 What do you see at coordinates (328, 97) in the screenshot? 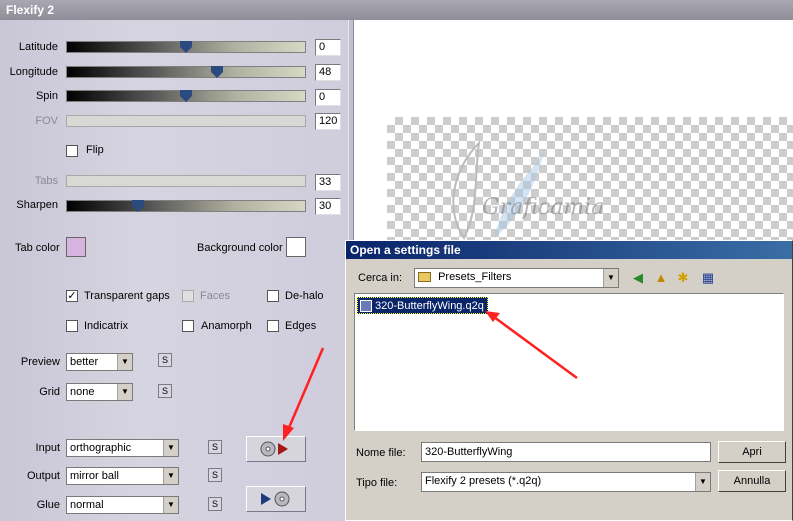
I see `spin-value: 0` at bounding box center [328, 97].